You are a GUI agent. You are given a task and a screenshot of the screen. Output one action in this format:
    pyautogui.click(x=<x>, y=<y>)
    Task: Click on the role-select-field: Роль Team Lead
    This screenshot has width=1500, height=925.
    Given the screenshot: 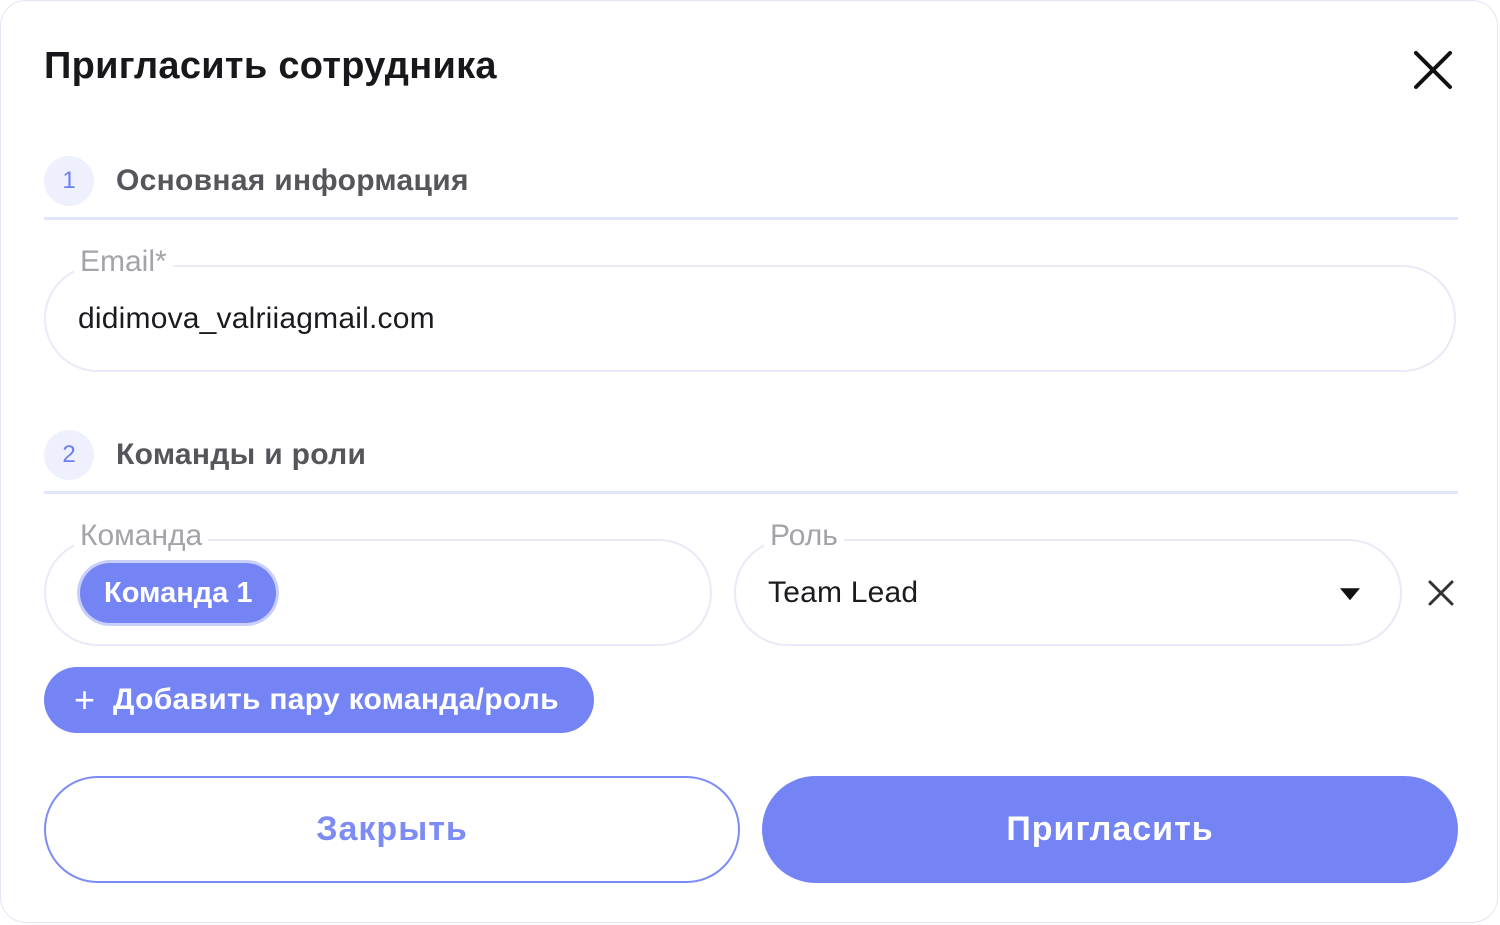 What is the action you would take?
    pyautogui.click(x=1068, y=582)
    